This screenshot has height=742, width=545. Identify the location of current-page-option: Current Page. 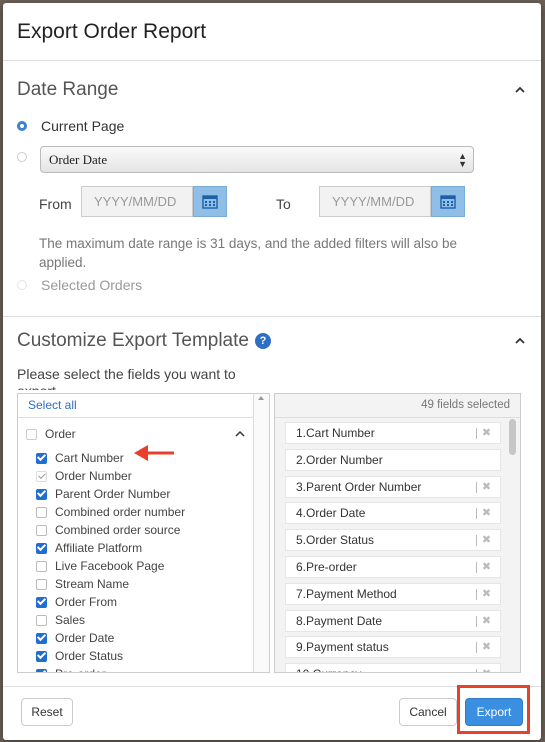
(70, 126).